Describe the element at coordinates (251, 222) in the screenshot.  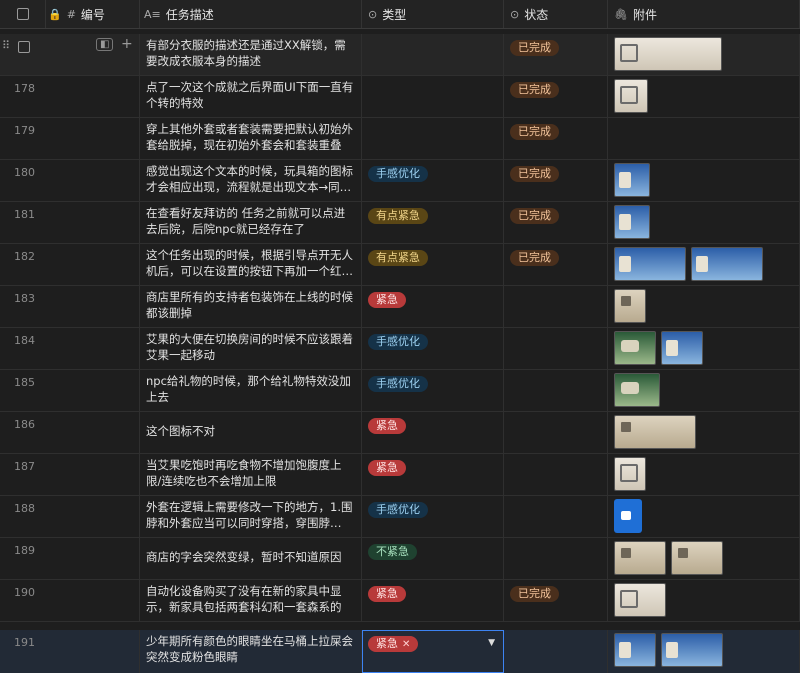
I see `desc-cell: 在查看好友拜访的 任务之前就可以点进去后院，后院npc就已经存在了` at that location.